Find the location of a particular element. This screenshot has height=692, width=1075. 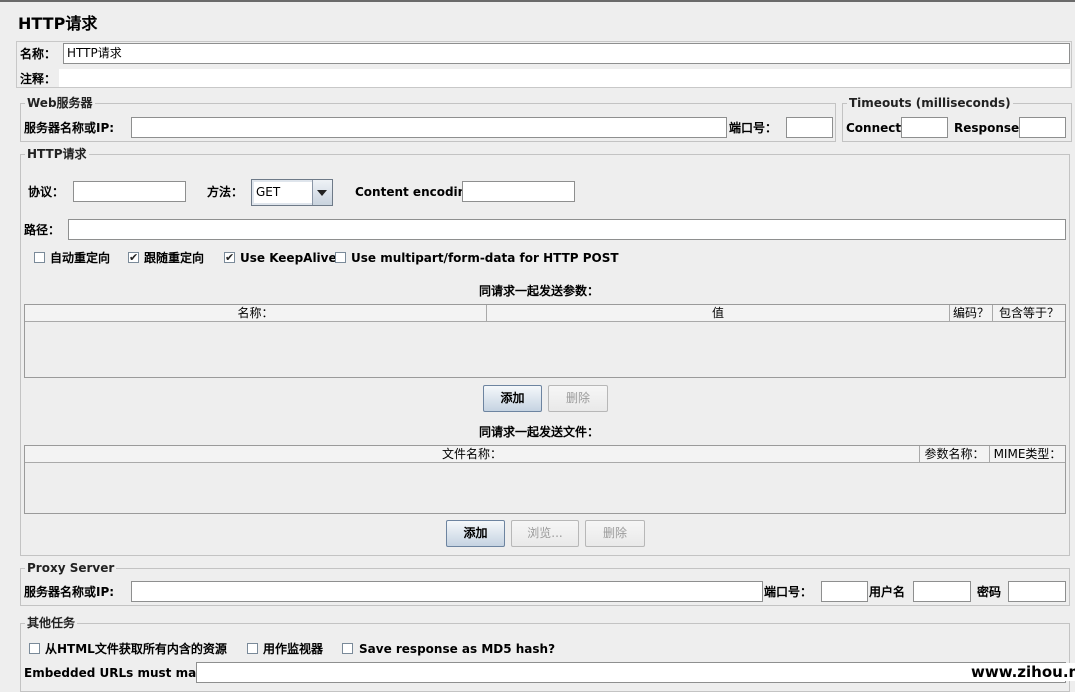

proxy-user-label: 用户名 is located at coordinates (887, 592).